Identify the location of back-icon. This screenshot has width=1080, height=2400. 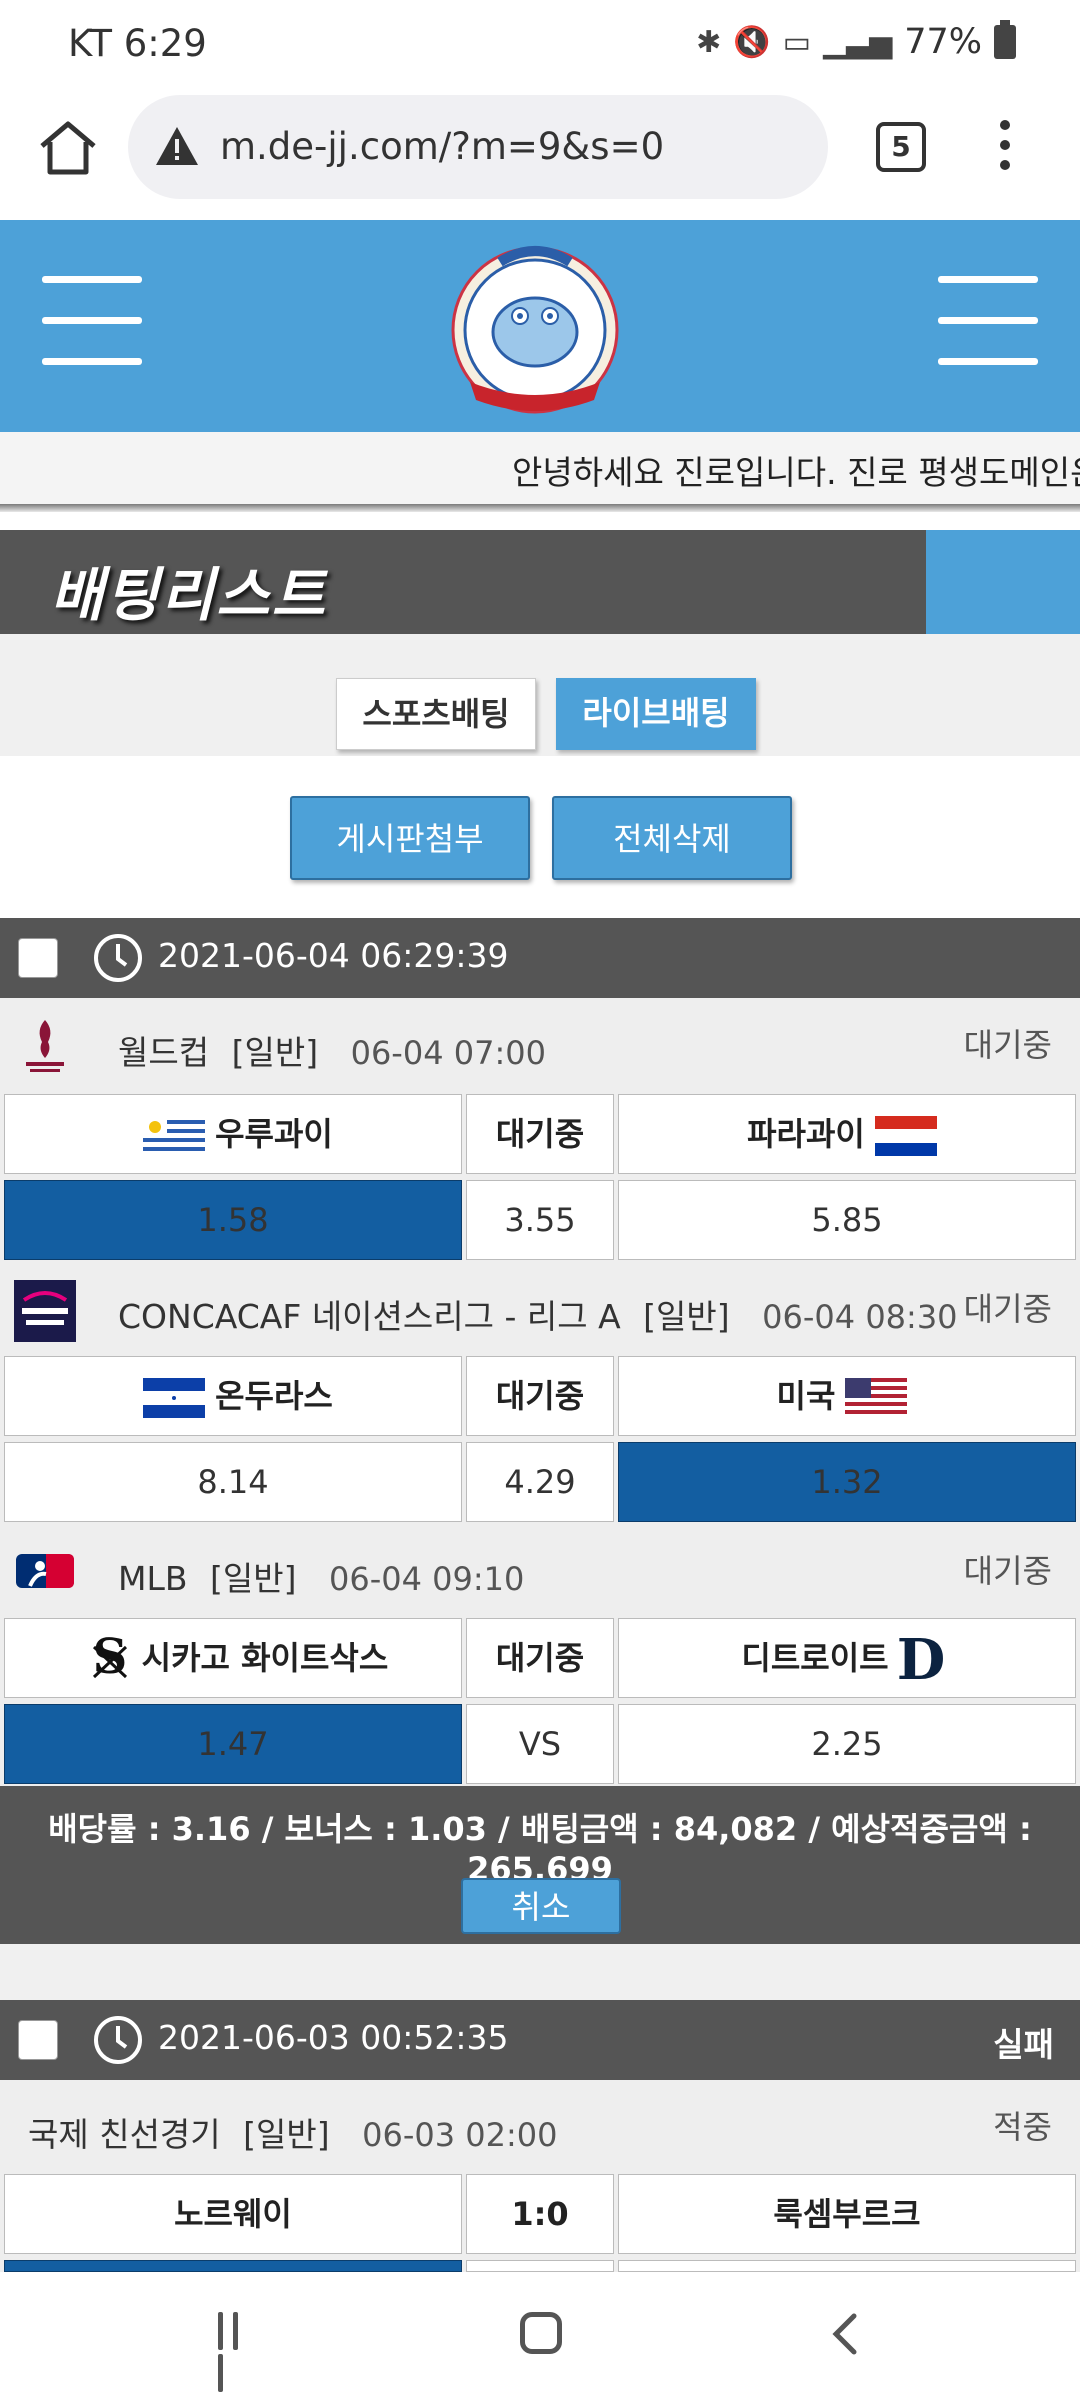
(846, 2334).